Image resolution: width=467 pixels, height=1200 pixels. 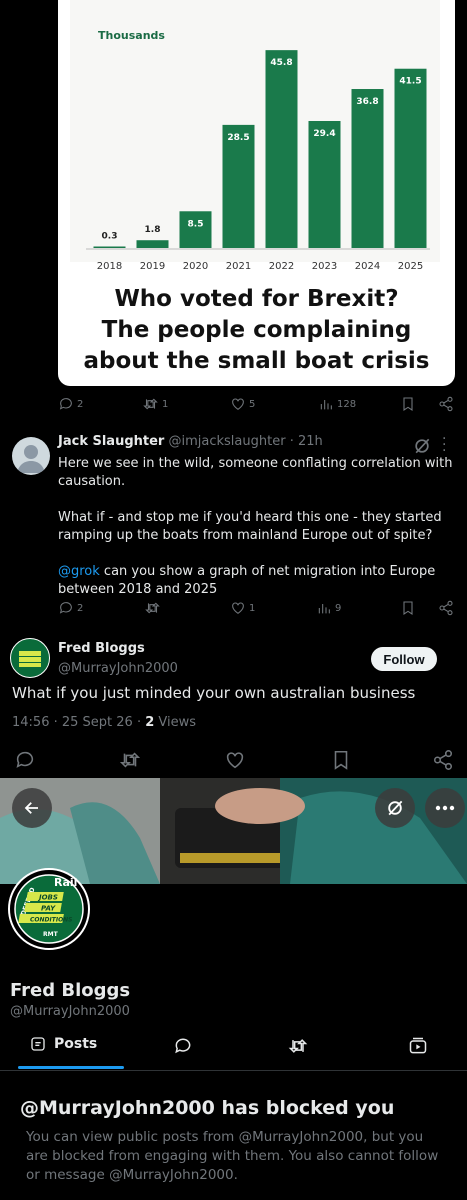 I want to click on tab-media-icon, so click(x=418, y=1046).